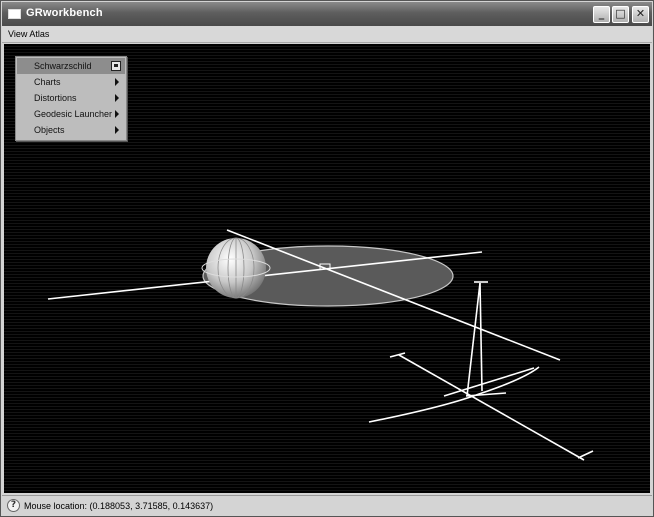  What do you see at coordinates (13, 505) in the screenshot?
I see `help-icon: ?` at bounding box center [13, 505].